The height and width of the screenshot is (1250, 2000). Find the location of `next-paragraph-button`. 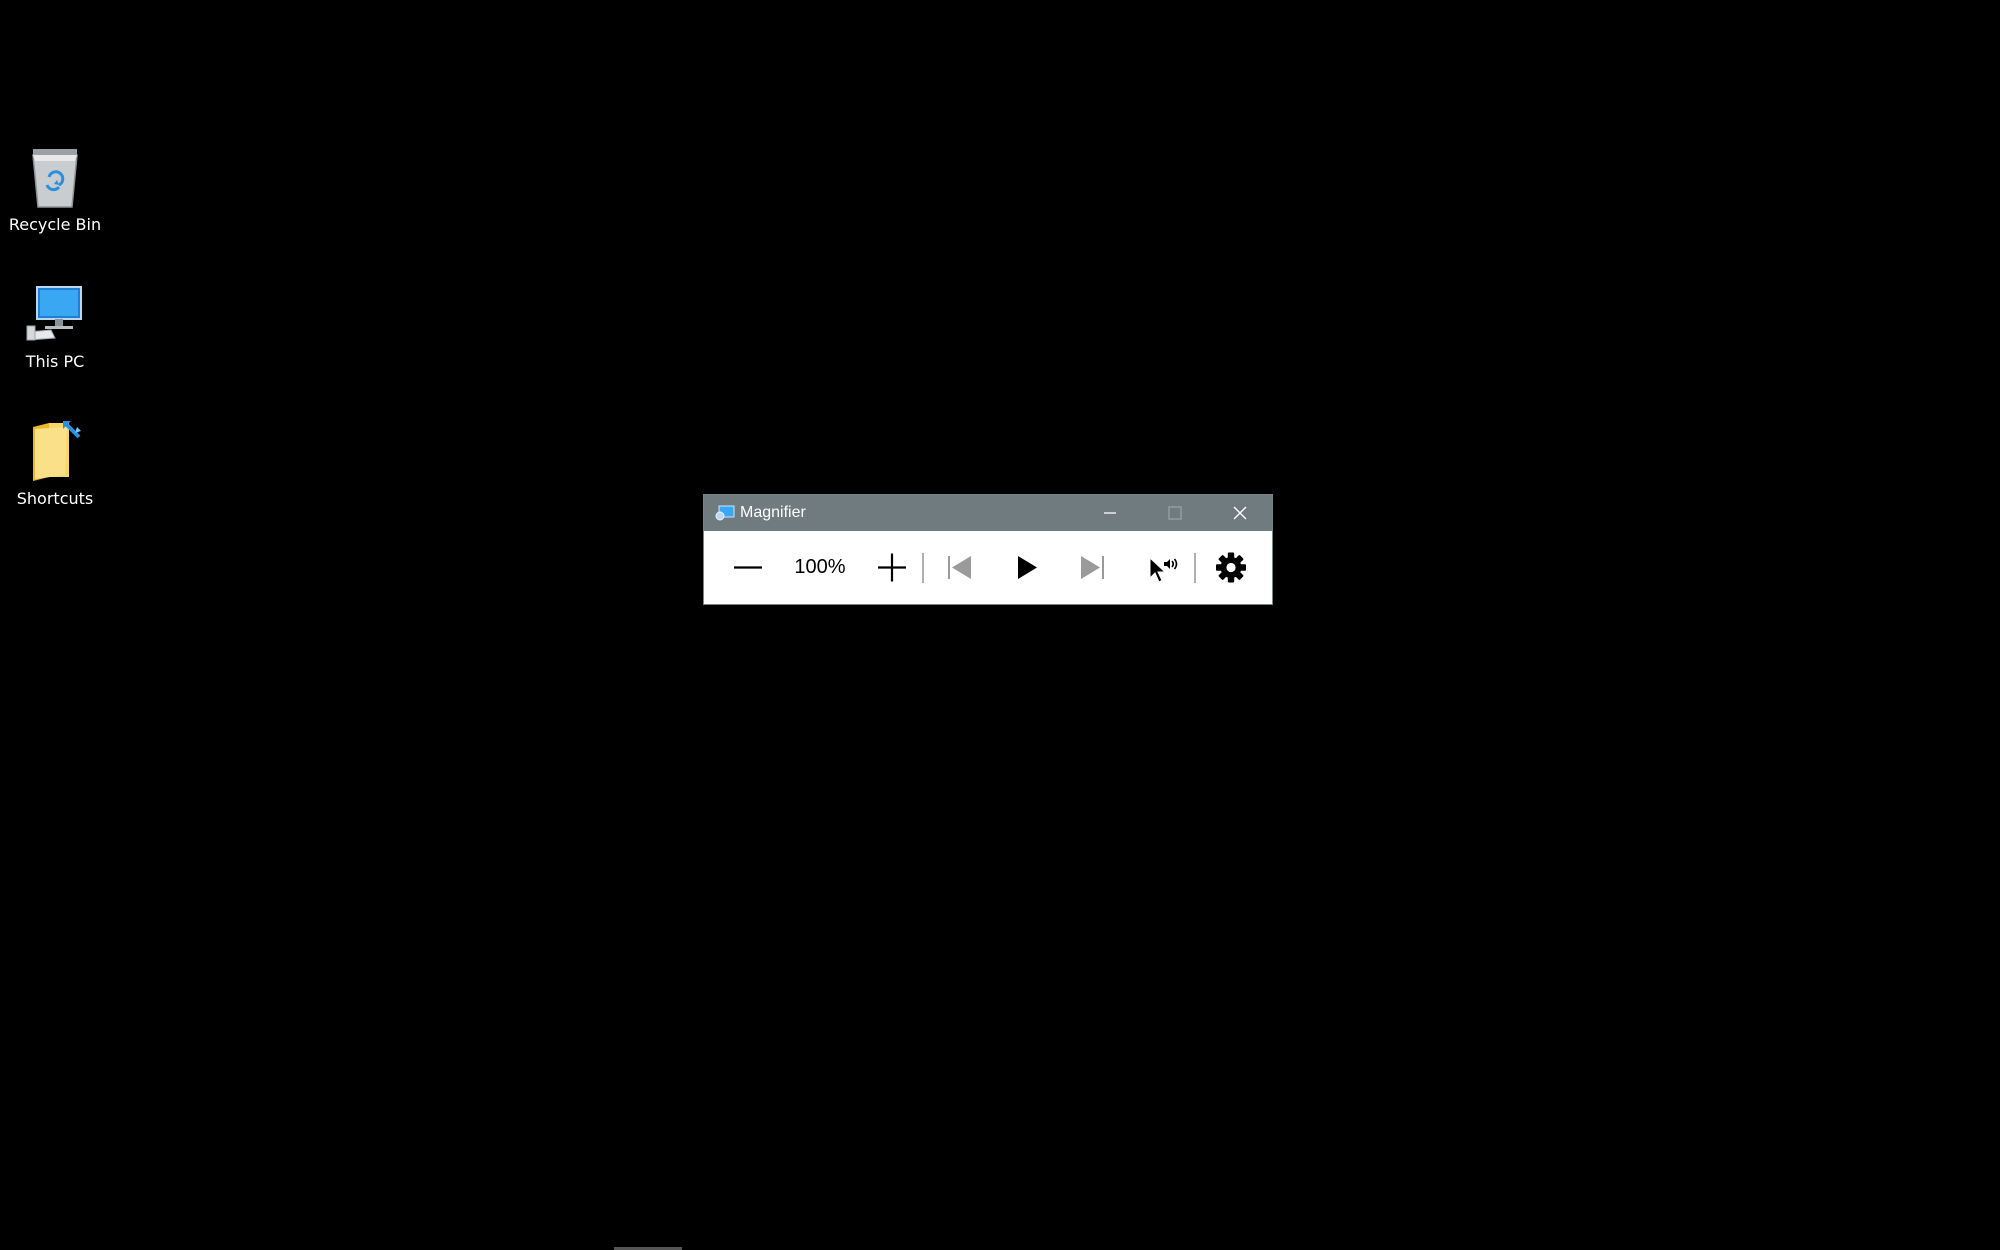

next-paragraph-button is located at coordinates (1092, 567).